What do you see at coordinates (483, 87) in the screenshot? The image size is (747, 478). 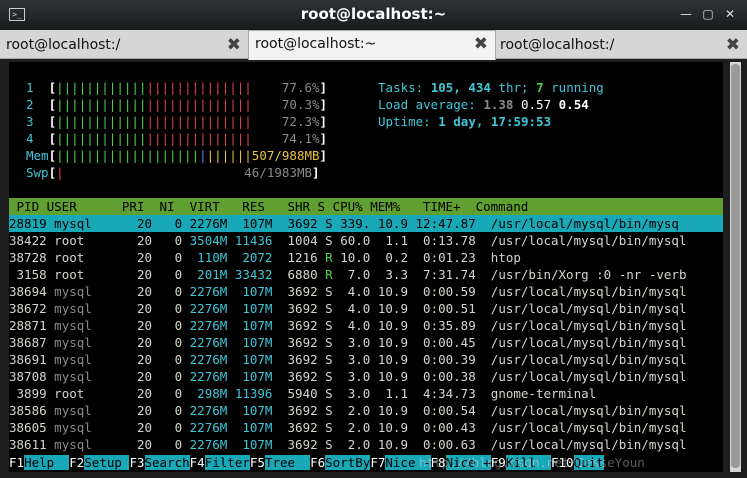 I see `threads-count: 434` at bounding box center [483, 87].